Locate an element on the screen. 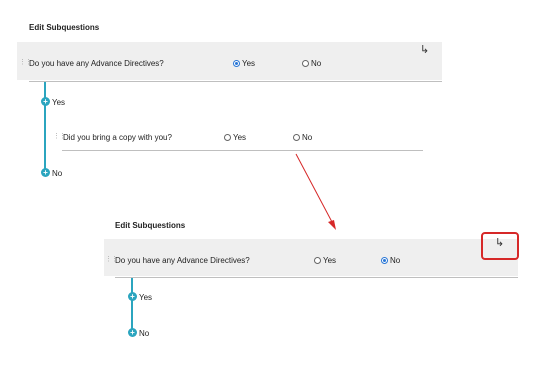 The width and height of the screenshot is (550, 390). subquestion-radio-yes: Yes is located at coordinates (235, 137).